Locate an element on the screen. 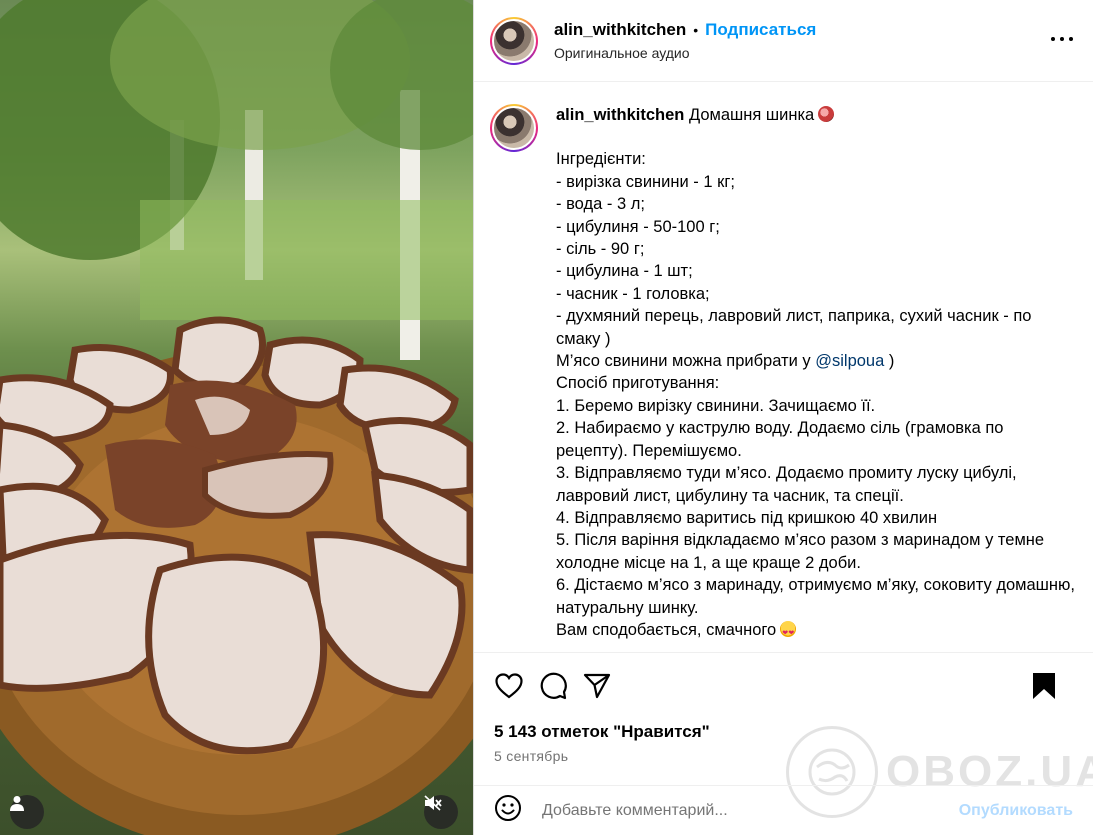 The width and height of the screenshot is (1093, 835). caption-avatar is located at coordinates (514, 128).